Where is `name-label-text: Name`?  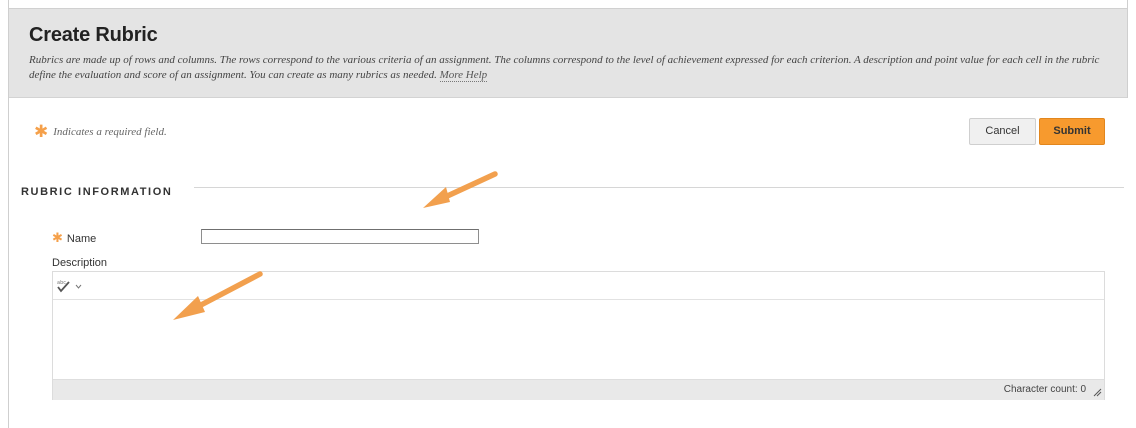
name-label-text: Name is located at coordinates (81, 239).